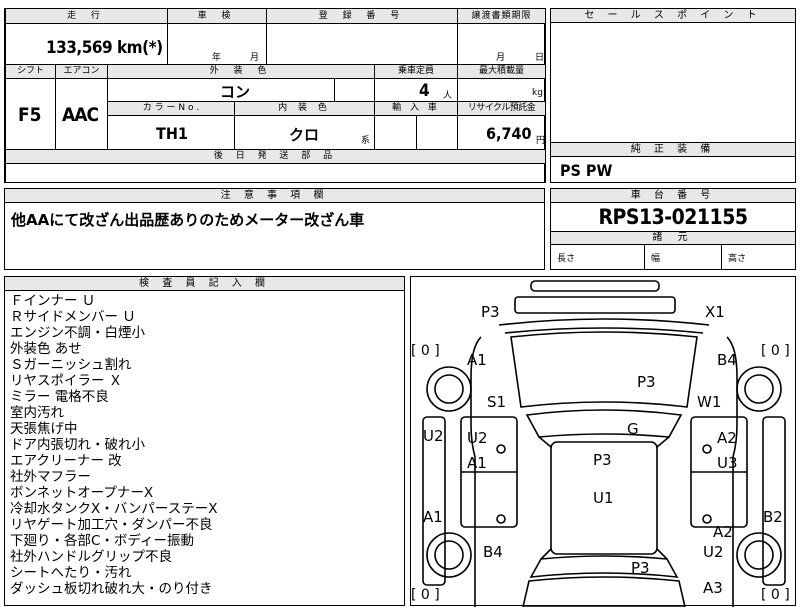 Image resolution: width=800 pixels, height=607 pixels. I want to click on transfer-header-cell: 譲渡書類期限, so click(501, 16).